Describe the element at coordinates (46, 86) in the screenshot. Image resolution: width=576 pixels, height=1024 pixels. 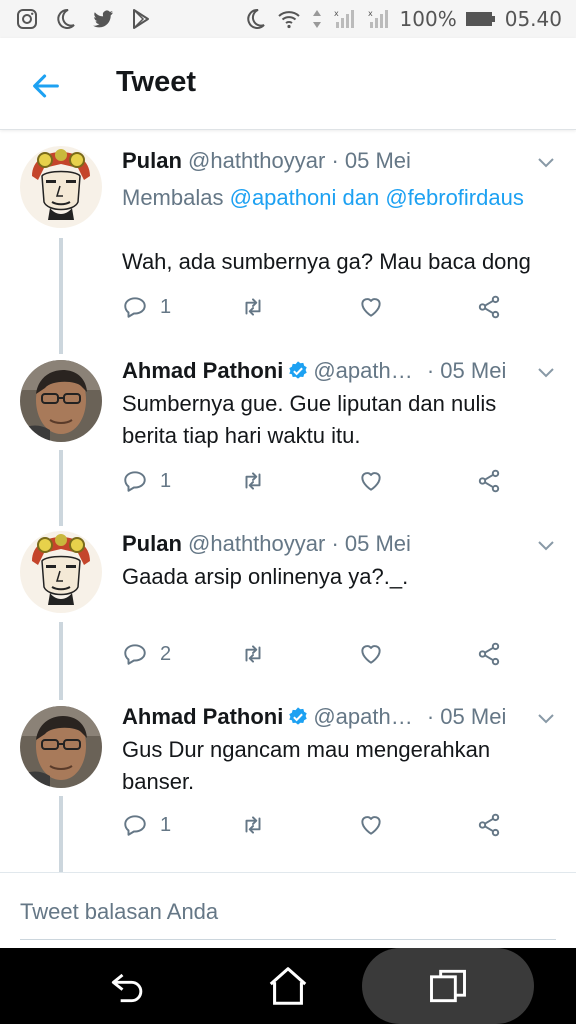
I see `back-button` at that location.